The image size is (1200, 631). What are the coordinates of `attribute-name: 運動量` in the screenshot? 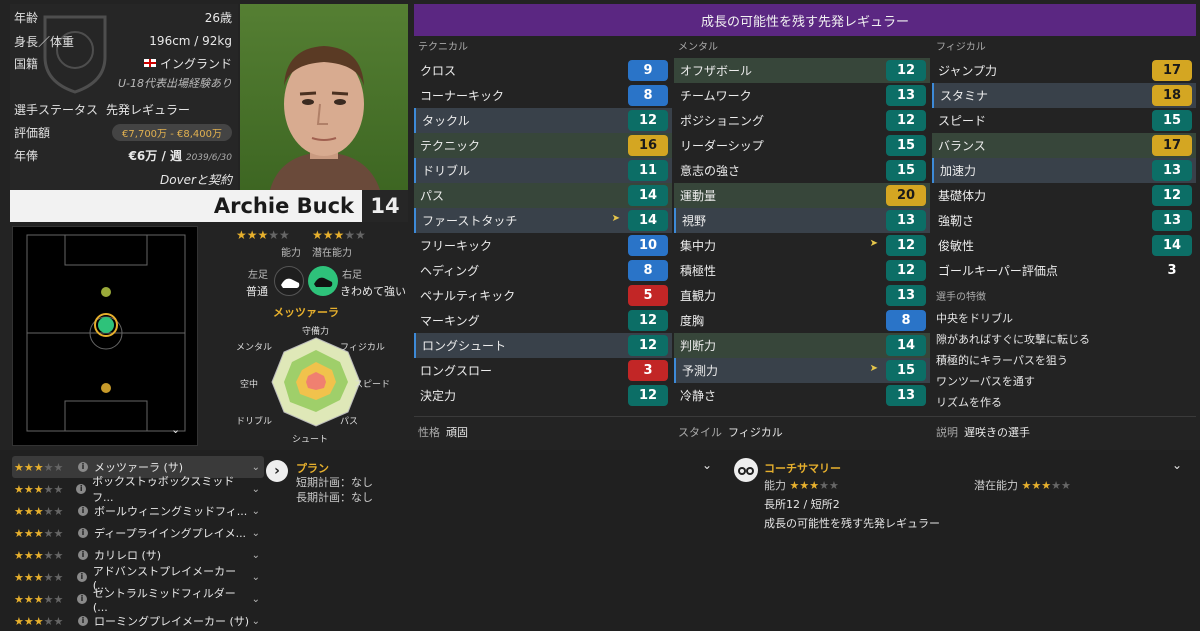 It's located at (698, 196).